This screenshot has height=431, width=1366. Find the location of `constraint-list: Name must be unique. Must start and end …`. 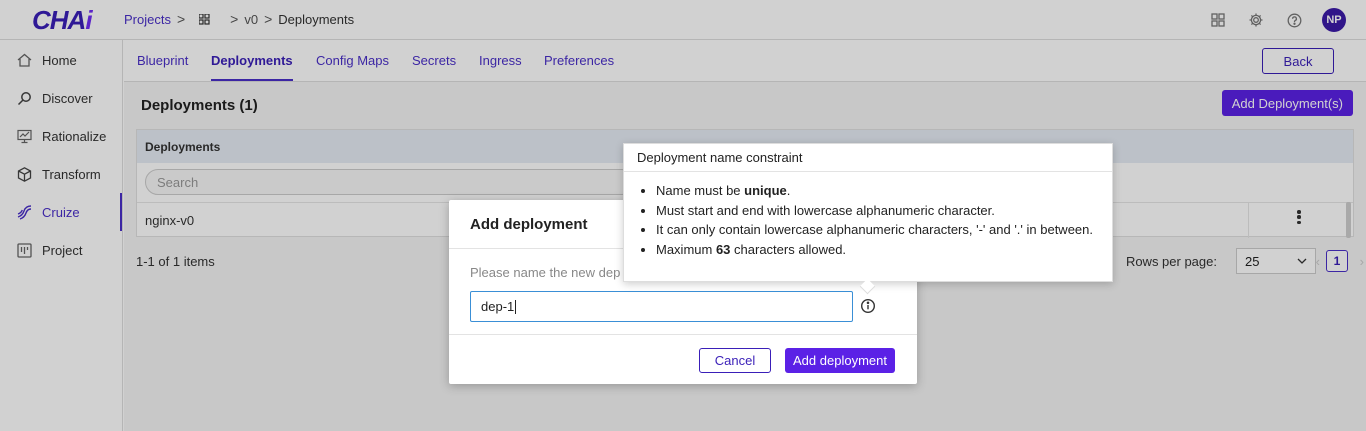

constraint-list: Name must be unique. Must start and end … is located at coordinates (868, 215).